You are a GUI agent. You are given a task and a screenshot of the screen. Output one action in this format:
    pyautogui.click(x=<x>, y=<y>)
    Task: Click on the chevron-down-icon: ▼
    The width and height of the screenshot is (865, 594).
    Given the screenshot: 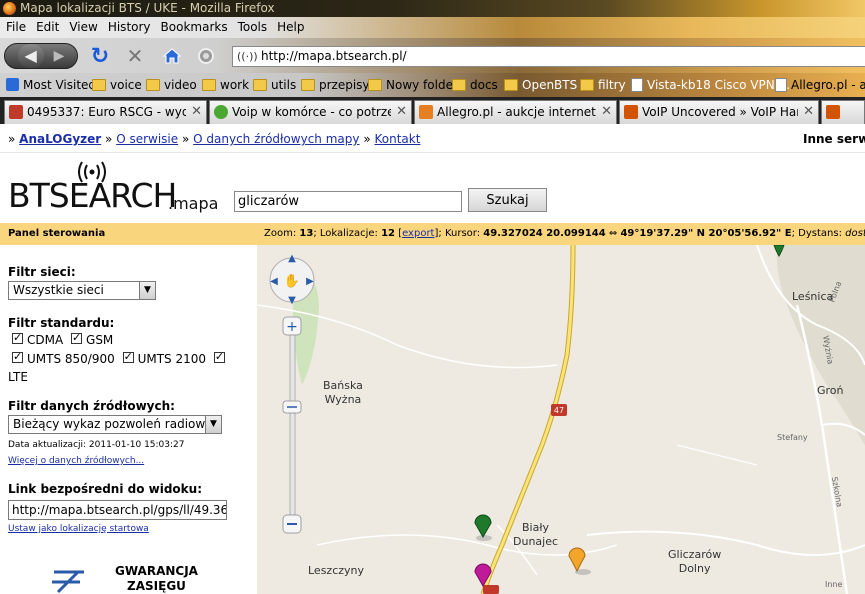 What is the action you would take?
    pyautogui.click(x=213, y=424)
    